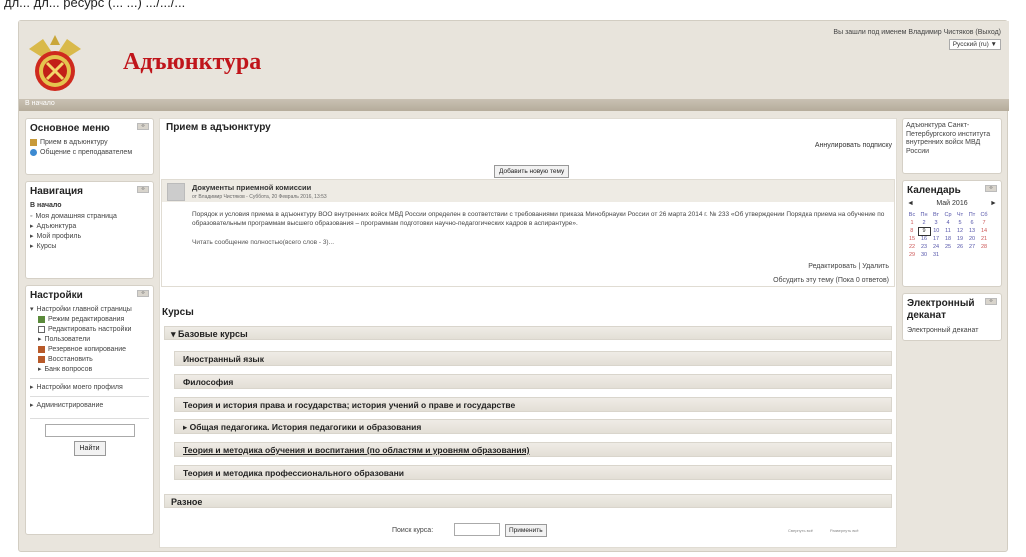 This screenshot has width=1026, height=557. I want to click on settings-question-bank: ▸ Банк вопросов, so click(93, 369).